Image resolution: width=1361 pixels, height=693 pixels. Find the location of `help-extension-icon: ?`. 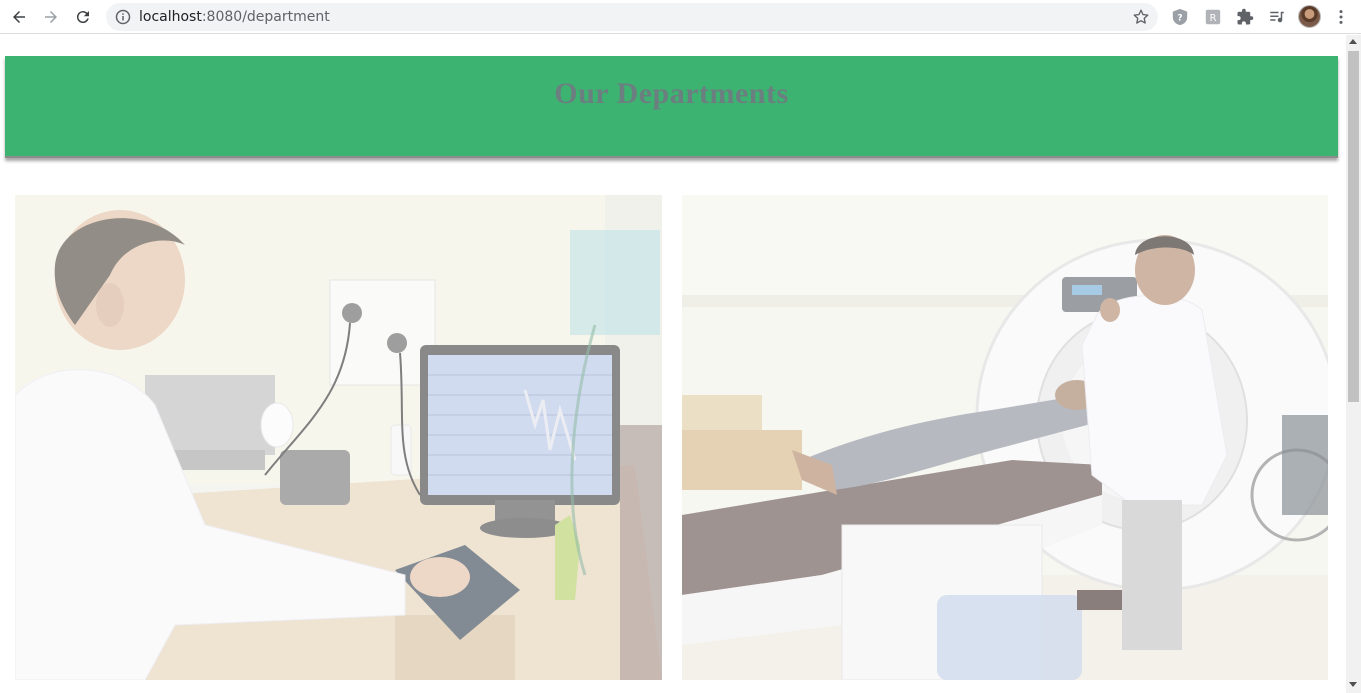

help-extension-icon: ? is located at coordinates (1180, 17).